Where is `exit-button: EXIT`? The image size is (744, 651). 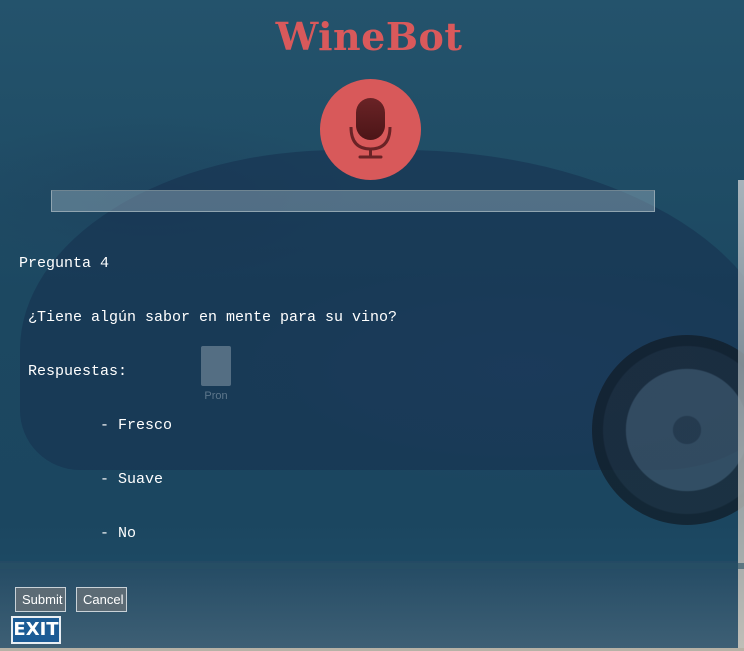 exit-button: EXIT is located at coordinates (36, 630).